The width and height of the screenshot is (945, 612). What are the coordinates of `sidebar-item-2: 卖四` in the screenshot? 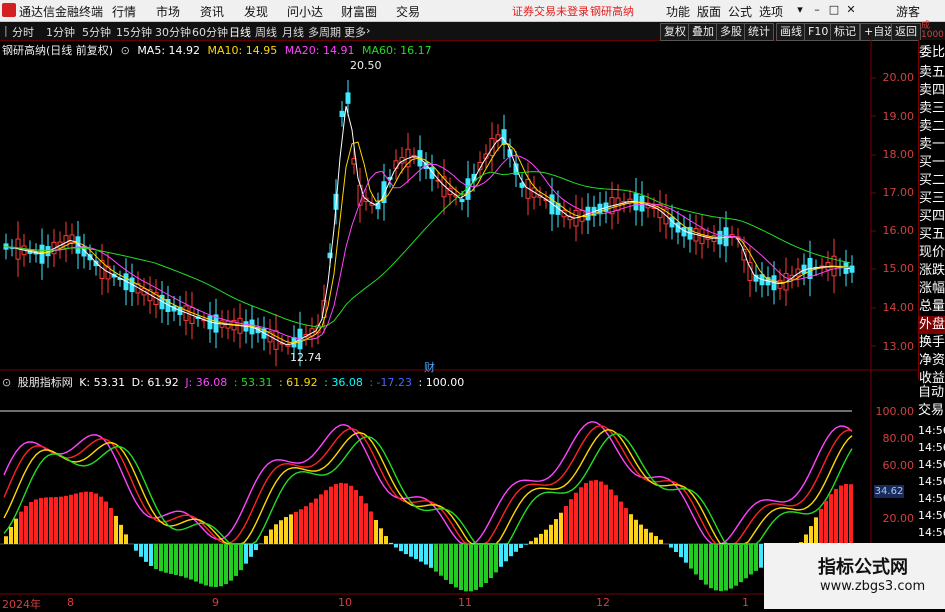 It's located at (932, 91).